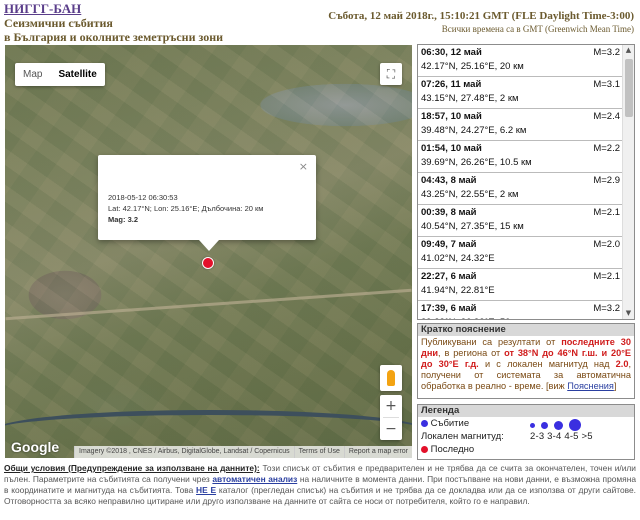  What do you see at coordinates (449, 308) in the screenshot?
I see `event-time: 17:39, 6 май` at bounding box center [449, 308].